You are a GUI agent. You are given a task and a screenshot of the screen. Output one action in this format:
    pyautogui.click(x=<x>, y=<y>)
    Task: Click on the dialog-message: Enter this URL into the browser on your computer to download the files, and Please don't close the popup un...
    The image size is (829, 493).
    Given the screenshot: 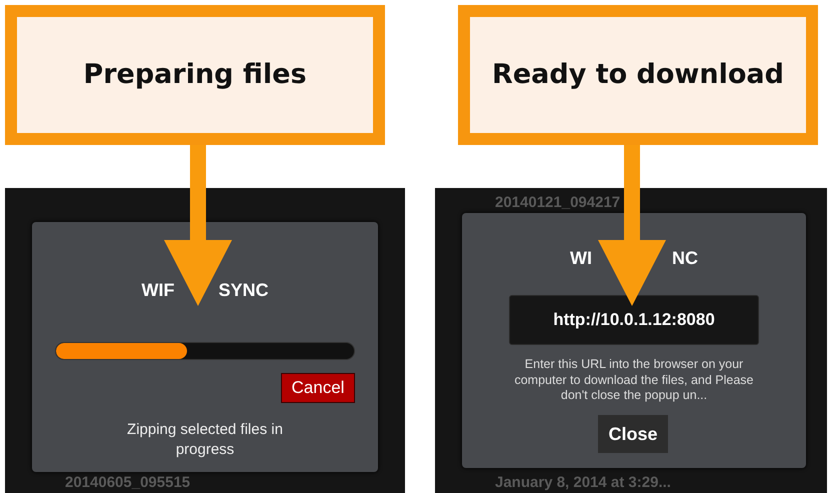 What is the action you would take?
    pyautogui.click(x=634, y=380)
    